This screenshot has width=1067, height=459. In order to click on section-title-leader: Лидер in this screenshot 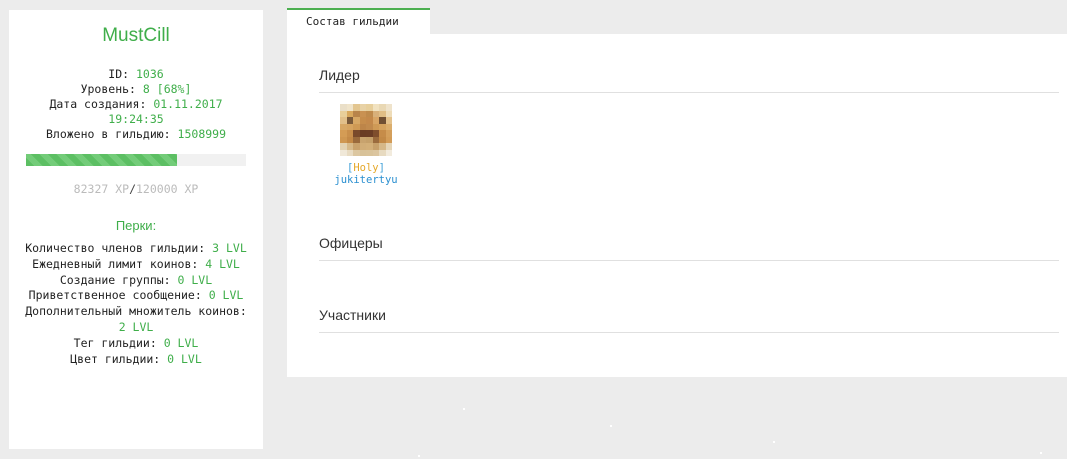, I will do `click(339, 75)`.